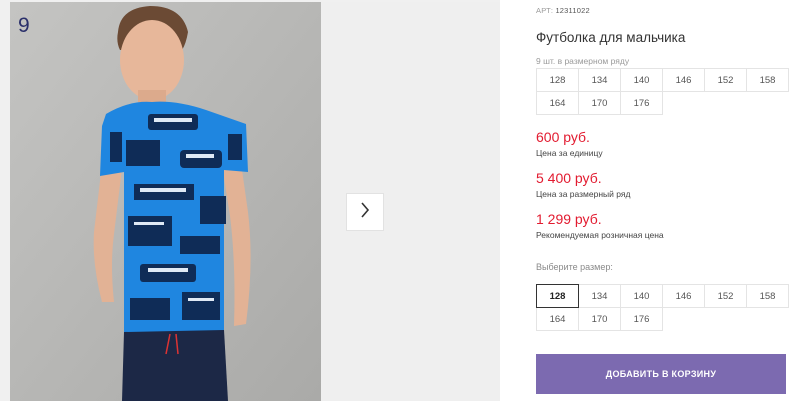 The image size is (800, 401). What do you see at coordinates (545, 10) in the screenshot?
I see `article-label: АРТ:` at bounding box center [545, 10].